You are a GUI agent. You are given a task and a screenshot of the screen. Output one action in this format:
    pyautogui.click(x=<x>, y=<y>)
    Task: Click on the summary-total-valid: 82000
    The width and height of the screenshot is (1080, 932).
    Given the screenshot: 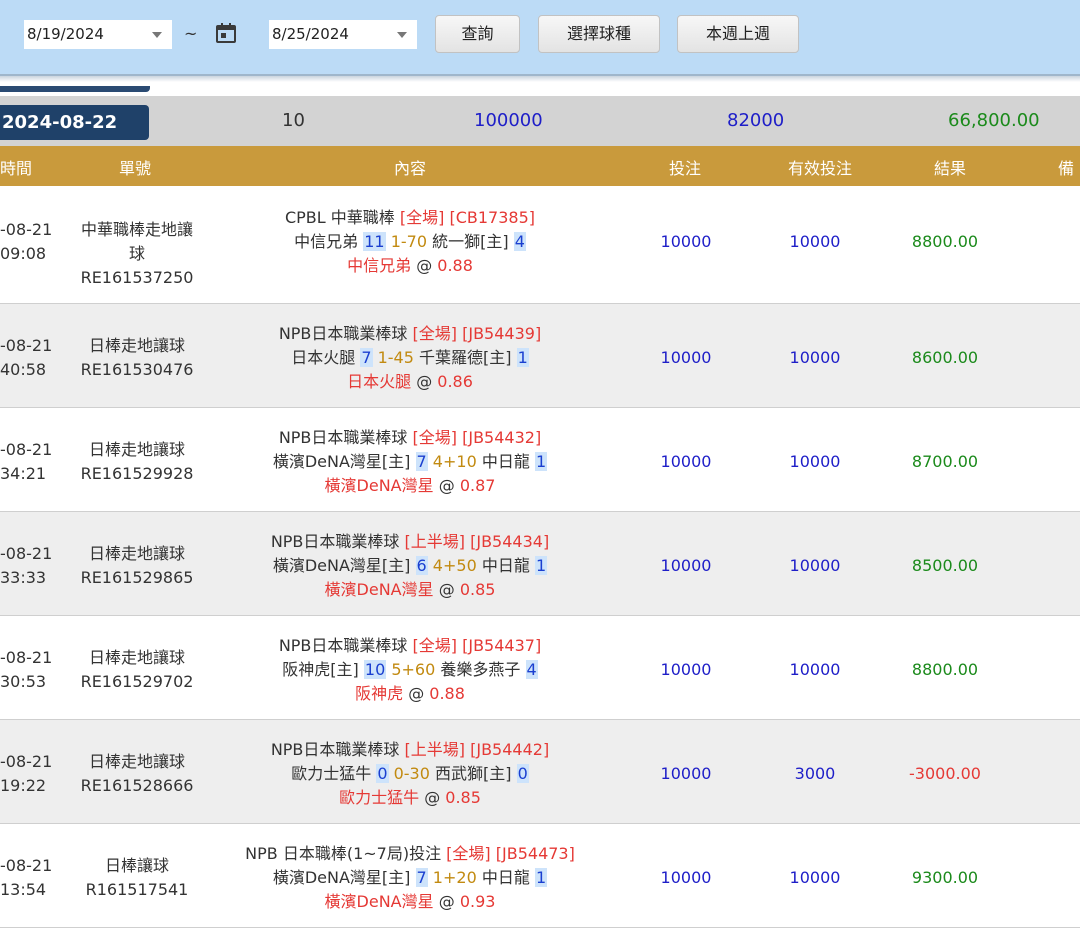 What is the action you would take?
    pyautogui.click(x=756, y=120)
    